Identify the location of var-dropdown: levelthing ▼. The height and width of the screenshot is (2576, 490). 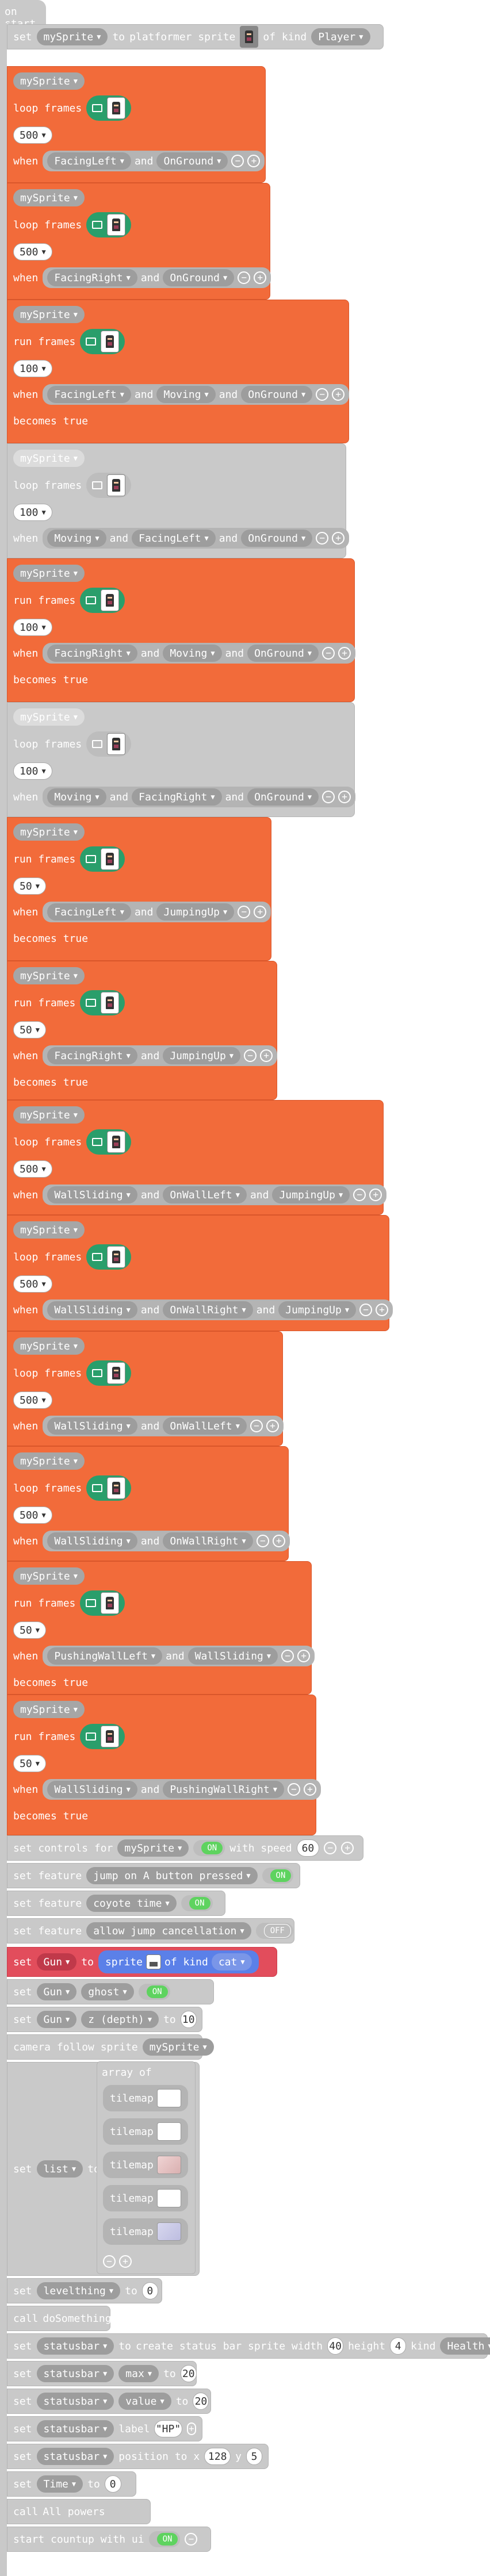
(78, 2290).